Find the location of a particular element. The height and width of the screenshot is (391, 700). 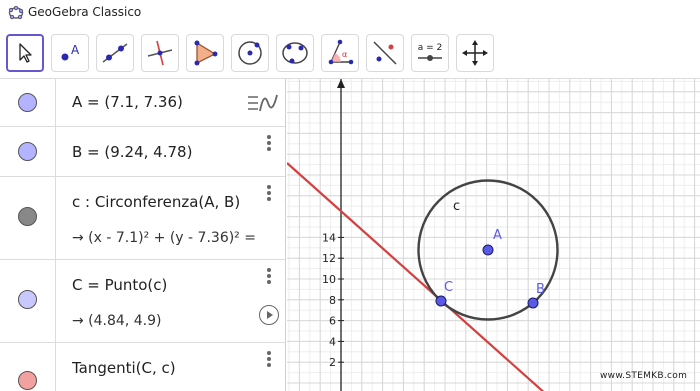

circle-center-icon is located at coordinates (250, 53).